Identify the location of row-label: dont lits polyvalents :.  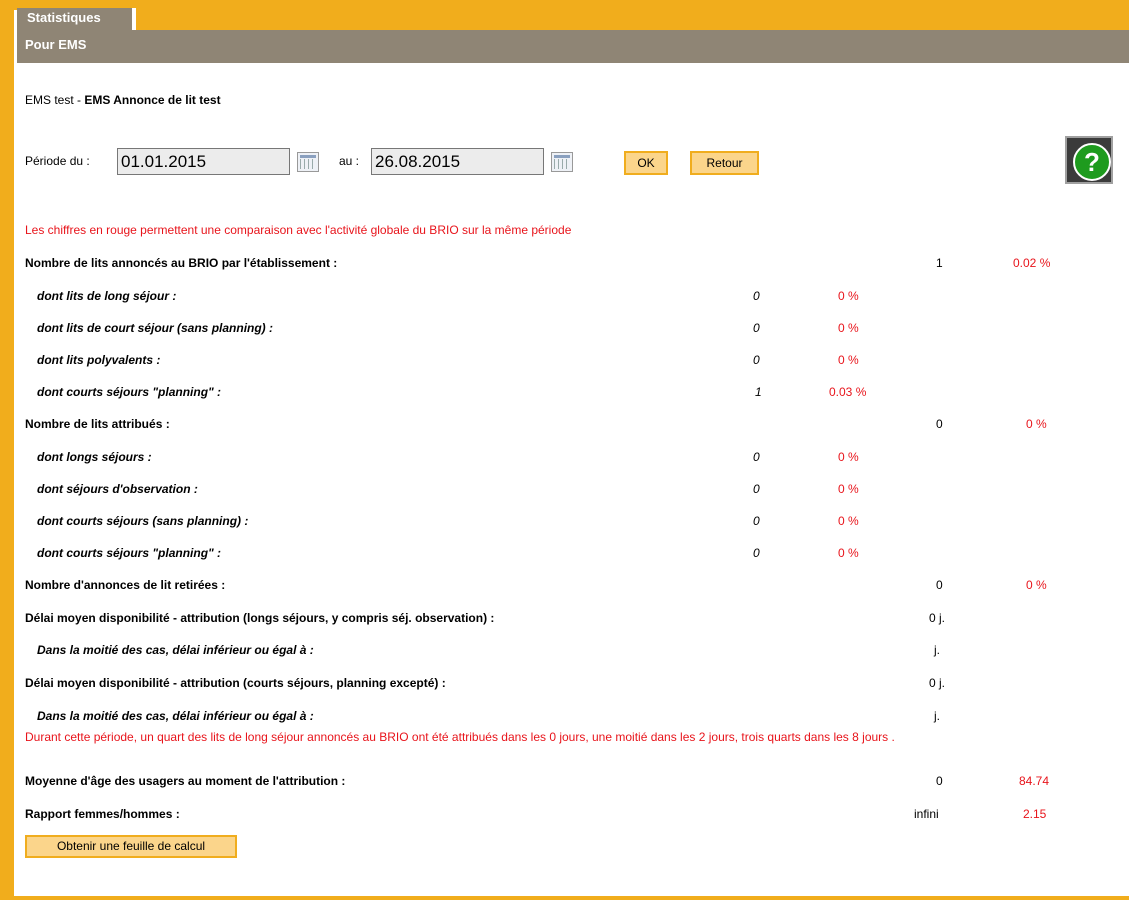
(99, 360).